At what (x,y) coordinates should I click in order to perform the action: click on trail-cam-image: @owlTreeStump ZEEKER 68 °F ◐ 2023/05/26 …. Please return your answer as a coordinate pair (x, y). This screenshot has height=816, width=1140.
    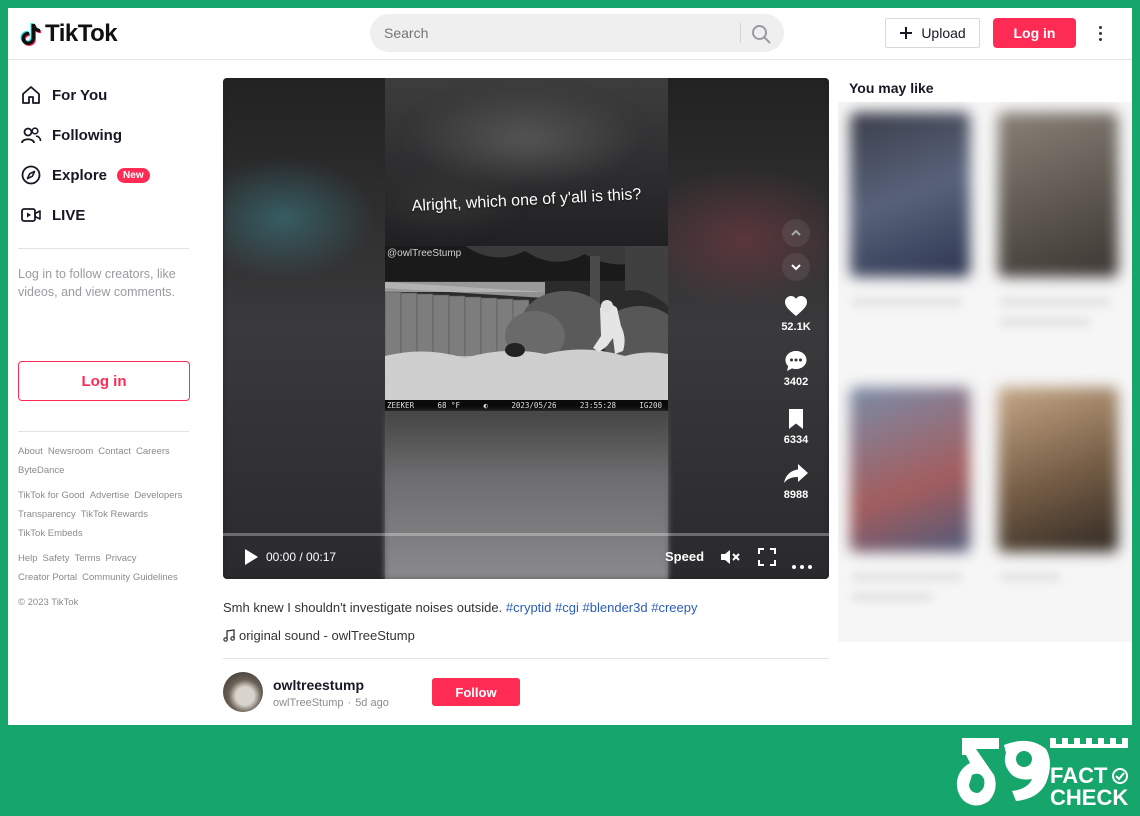
    Looking at the image, I should click on (526, 328).